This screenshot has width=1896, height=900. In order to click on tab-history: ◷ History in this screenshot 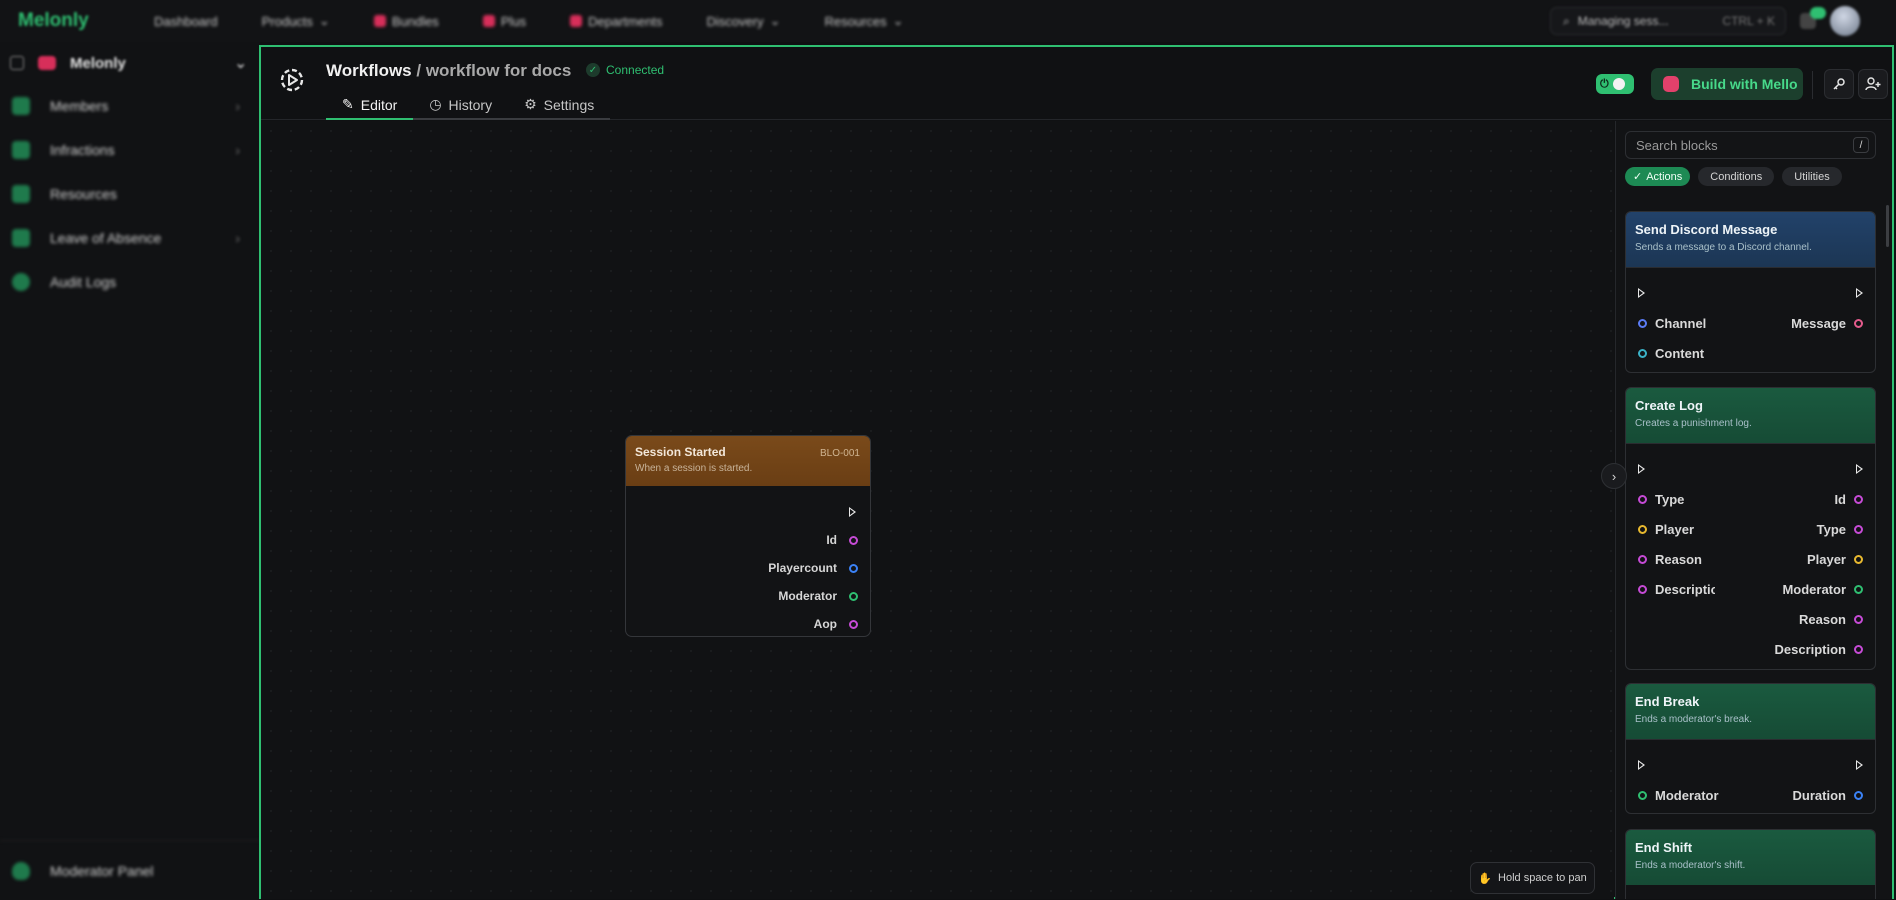, I will do `click(461, 105)`.